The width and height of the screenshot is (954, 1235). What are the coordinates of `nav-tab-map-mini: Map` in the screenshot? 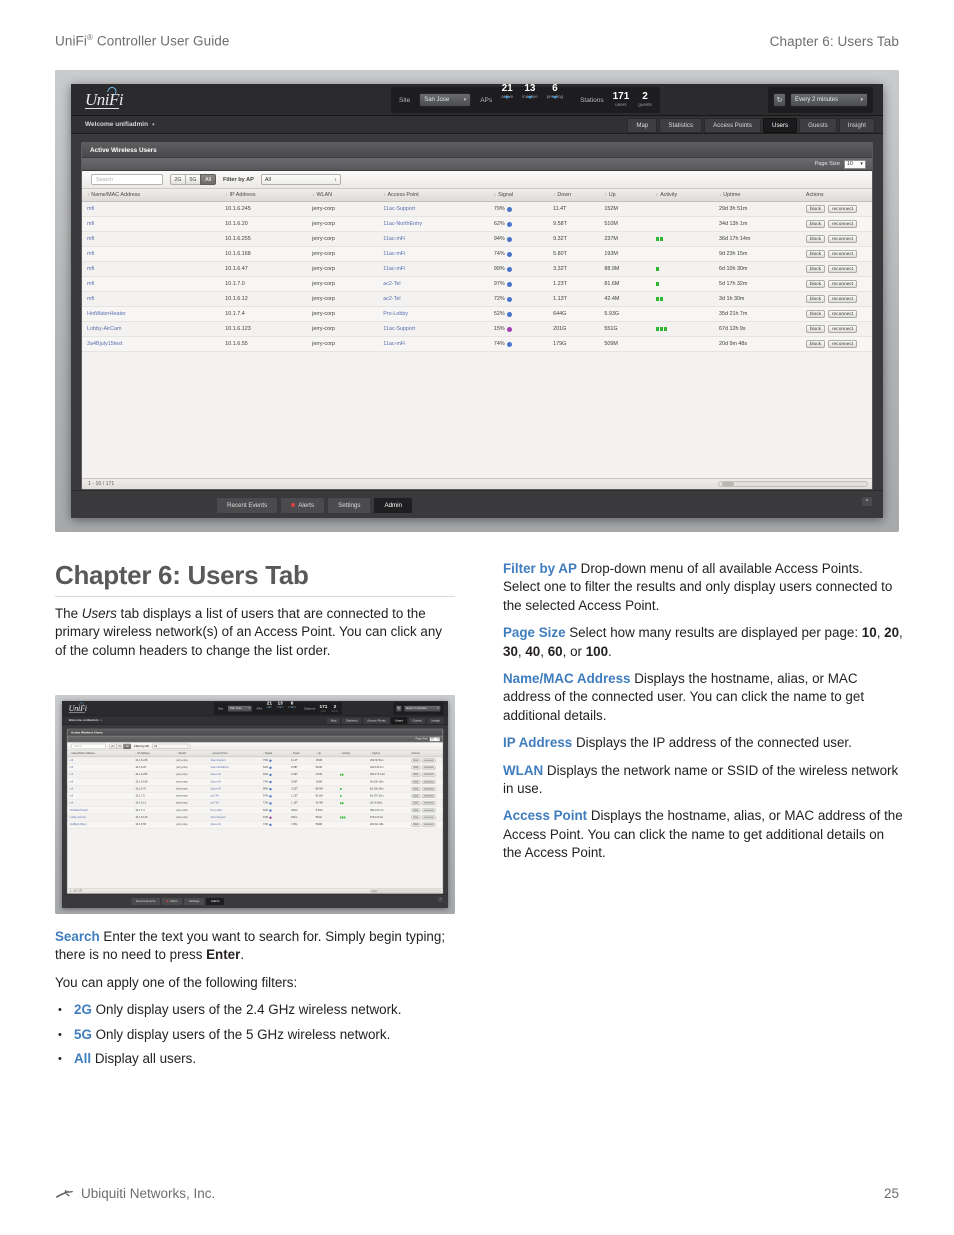 It's located at (333, 721).